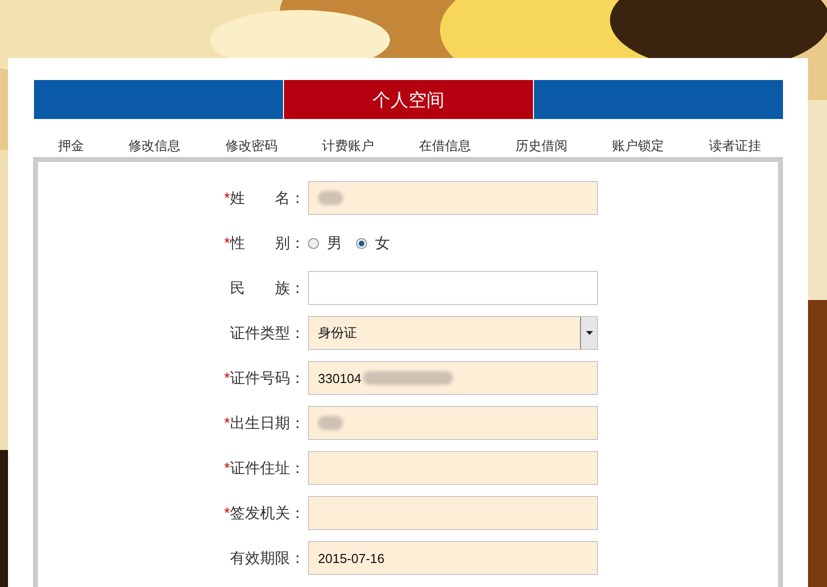 This screenshot has width=827, height=587. Describe the element at coordinates (264, 468) in the screenshot. I see `field-label: *证件住址：` at that location.